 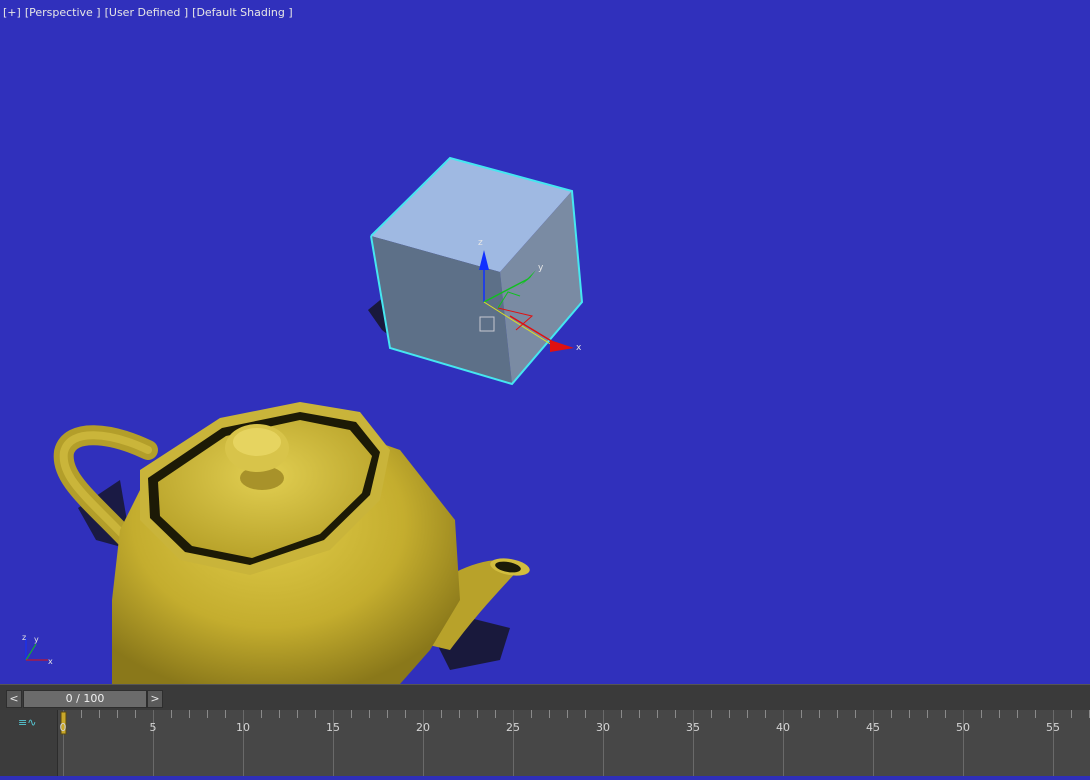 I want to click on track-bar: ≡∿ 0 5 10 15 20 25 30 35 40 45 50 55, so click(x=545, y=743).